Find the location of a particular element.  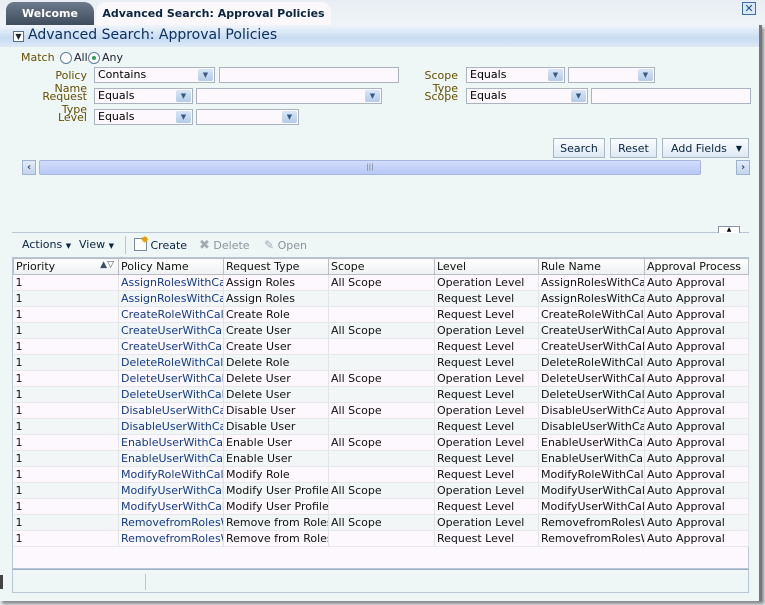

cell-policy-name: CreateRoleWithCallba is located at coordinates (171, 314).